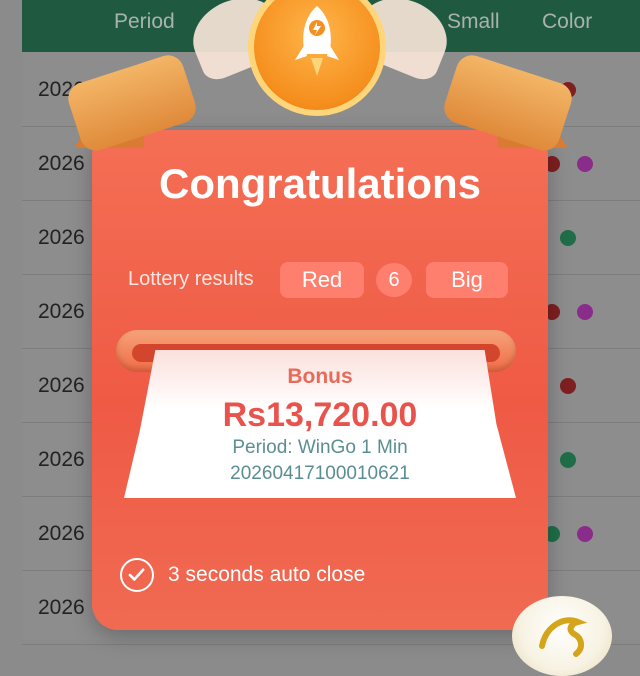 This screenshot has width=640, height=676. What do you see at coordinates (320, 183) in the screenshot?
I see `popup-title: Congratulations` at bounding box center [320, 183].